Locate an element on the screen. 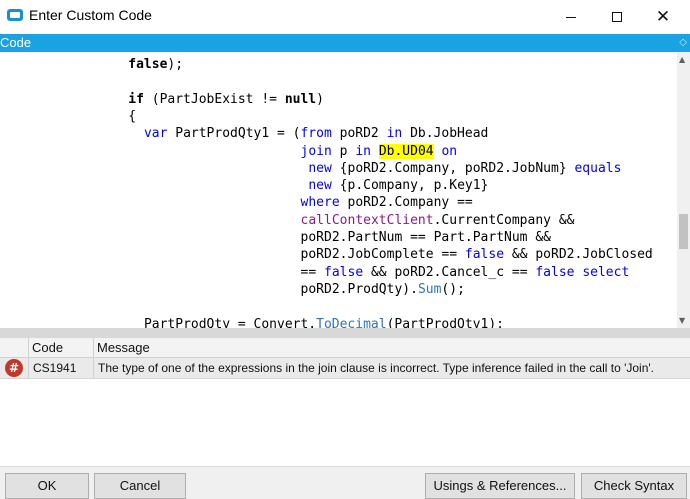 This screenshot has height=499, width=690. code-token: poRD2.PartNum == Part.PartNum && is located at coordinates (425, 237).